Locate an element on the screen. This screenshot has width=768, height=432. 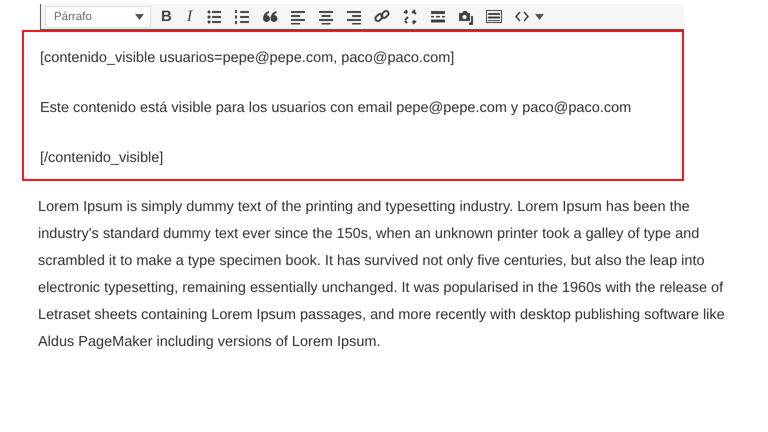
camera-music-icon is located at coordinates (466, 16).